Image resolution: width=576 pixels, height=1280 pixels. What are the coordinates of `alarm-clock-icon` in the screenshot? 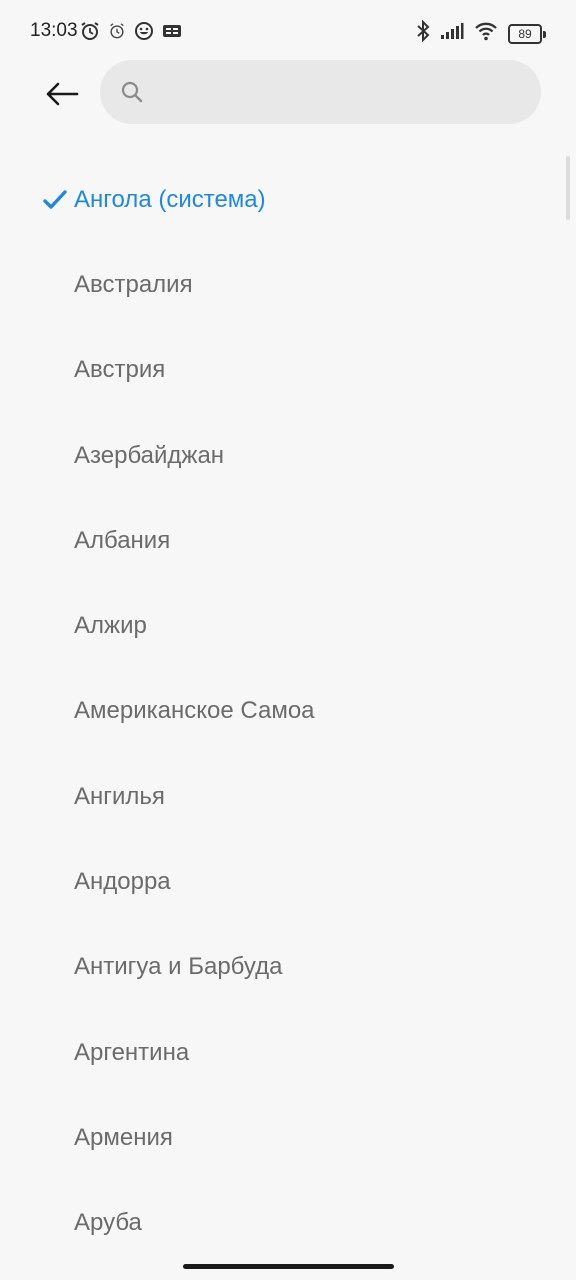 It's located at (90, 33).